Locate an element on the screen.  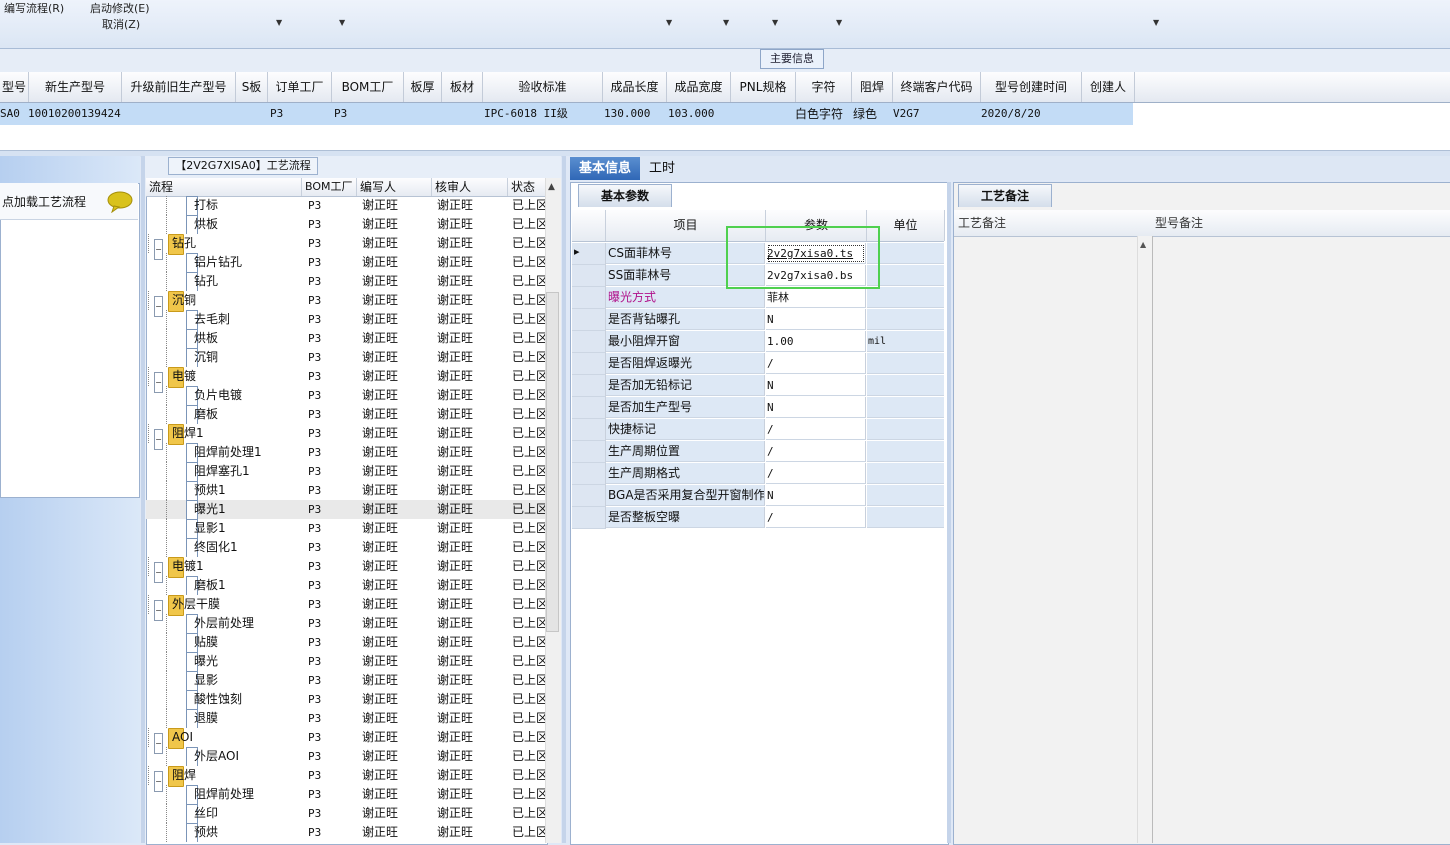
tree-node: − 沉铜 P3 谢正旺 谢正旺 已上区 is located at coordinates (346, 304).